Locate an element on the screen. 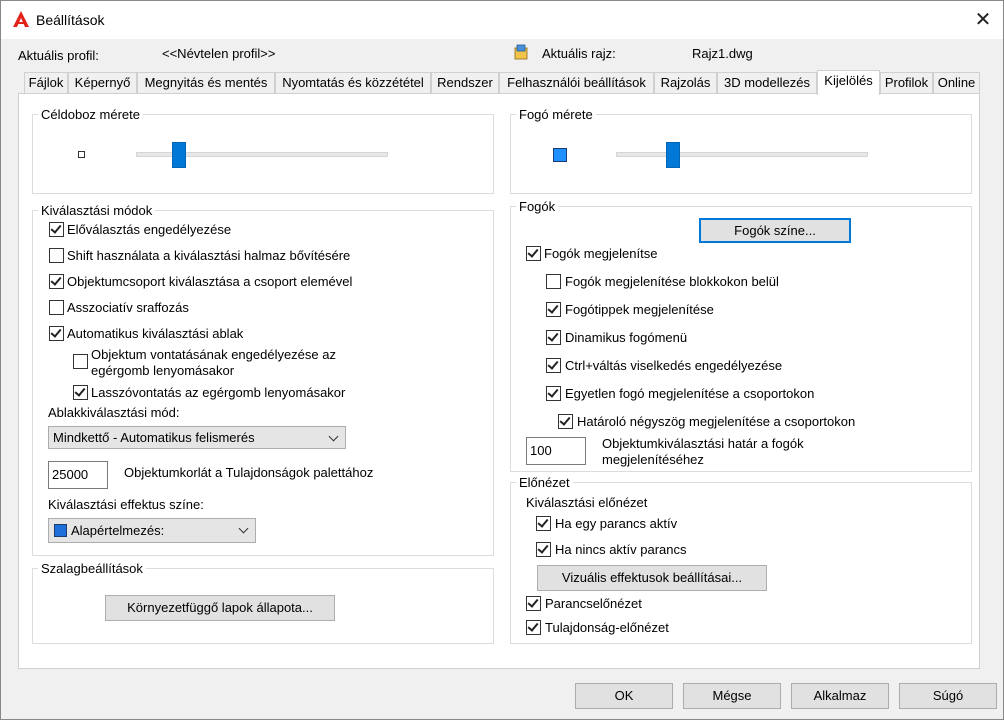  drawing-icon is located at coordinates (521, 52).